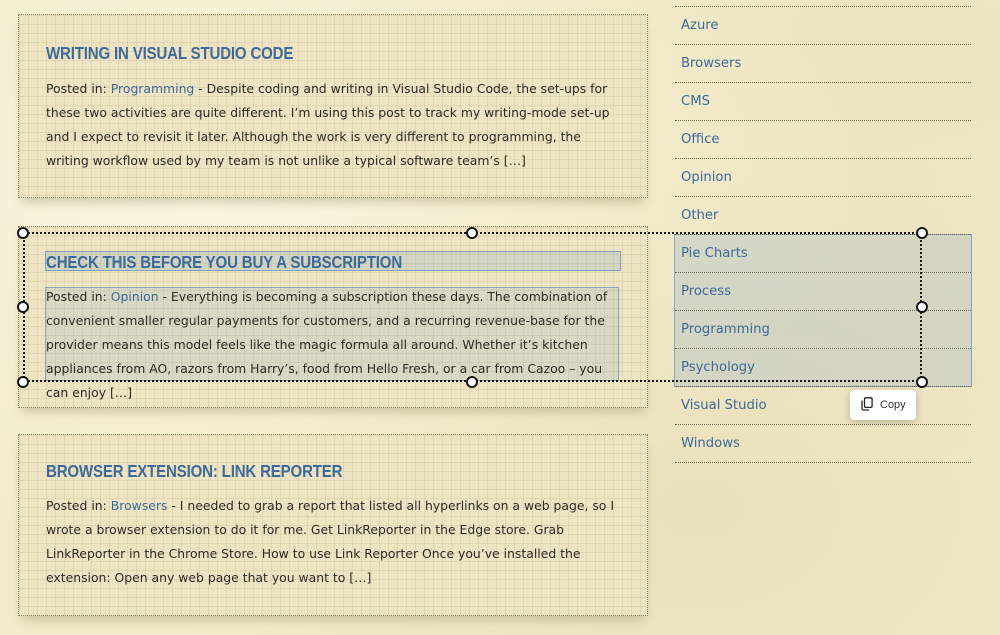 The height and width of the screenshot is (635, 1000). I want to click on post-title-link: Browser Extension: Link Reporter, so click(194, 471).